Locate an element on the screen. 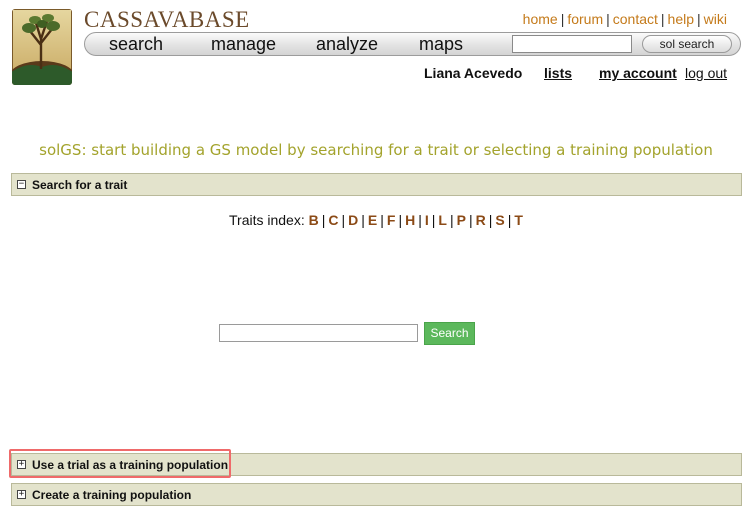 This screenshot has width=752, height=515. nav-analyze: analyze is located at coordinates (347, 44).